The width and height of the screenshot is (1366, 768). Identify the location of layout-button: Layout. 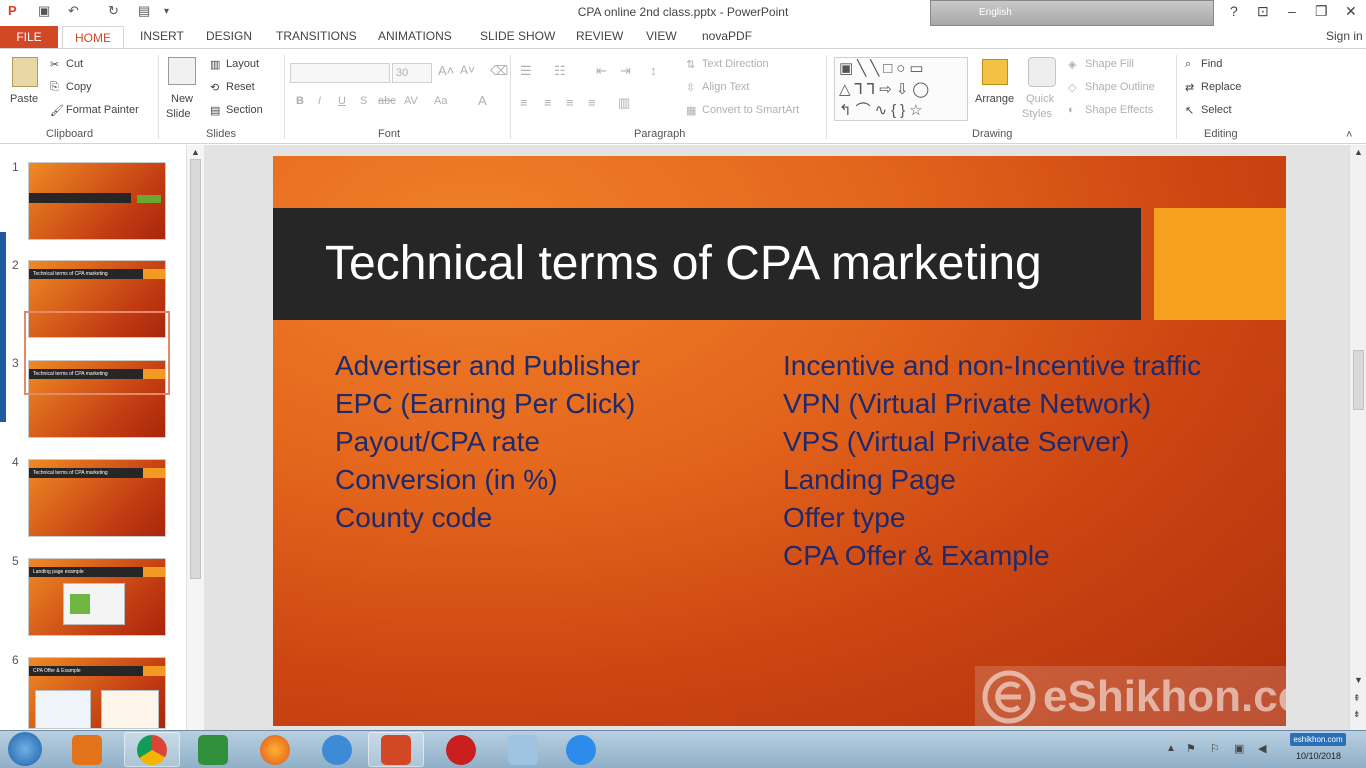
(242, 64).